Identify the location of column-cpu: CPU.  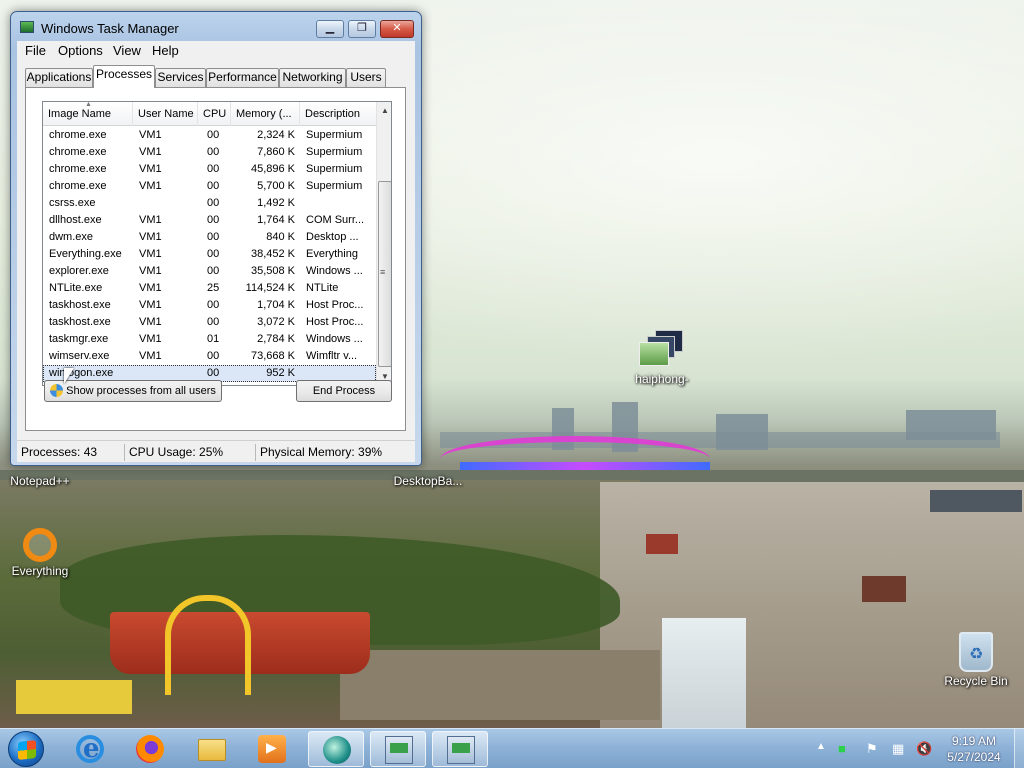
(214, 114).